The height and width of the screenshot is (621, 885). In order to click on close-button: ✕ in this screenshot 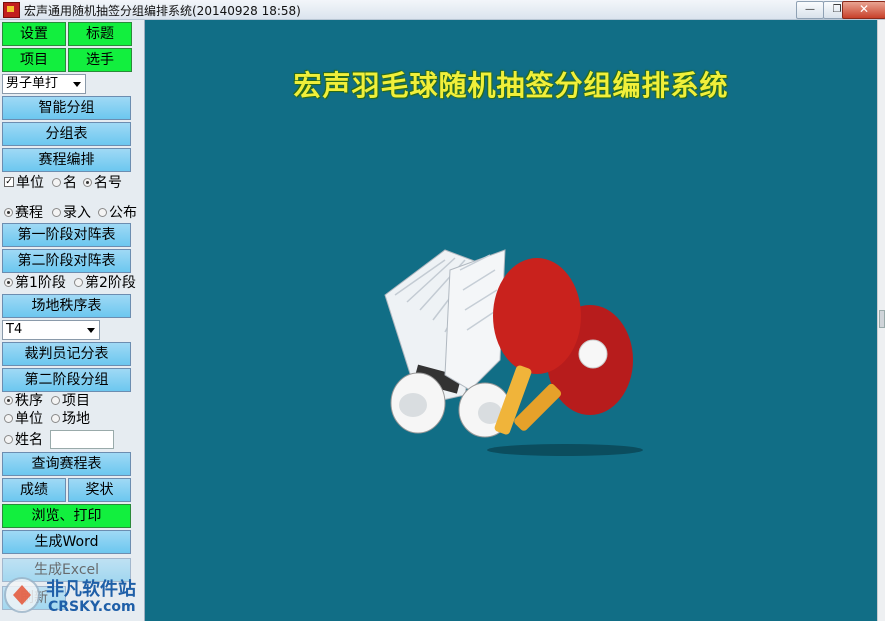, I will do `click(863, 10)`.